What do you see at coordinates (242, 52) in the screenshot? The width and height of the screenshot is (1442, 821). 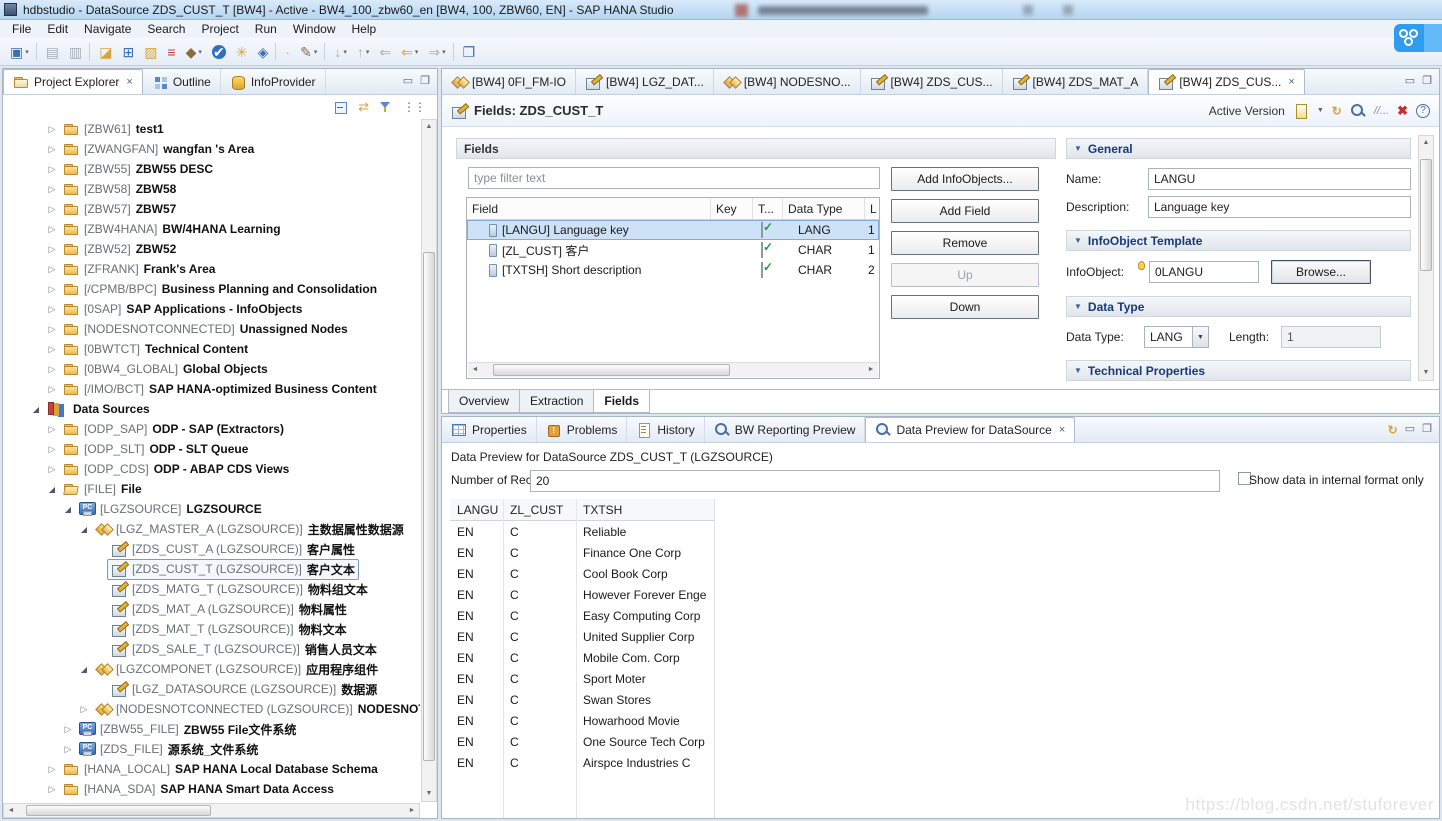 I see `toolbar-button: ✳` at bounding box center [242, 52].